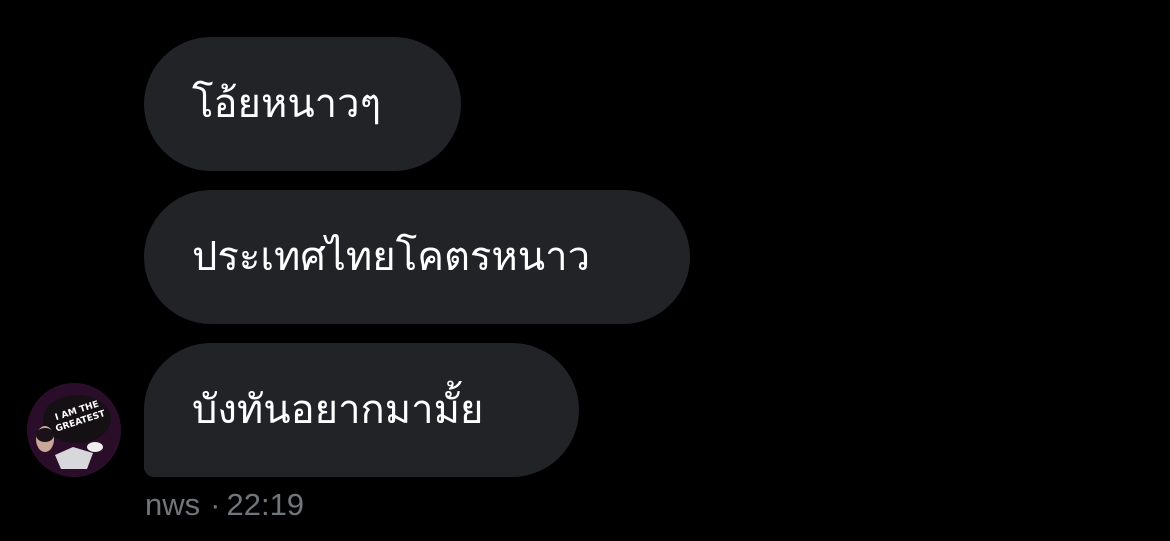 This screenshot has width=1170, height=541. I want to click on message-bubble: บังทันอยากมามั้ย, so click(361, 410).